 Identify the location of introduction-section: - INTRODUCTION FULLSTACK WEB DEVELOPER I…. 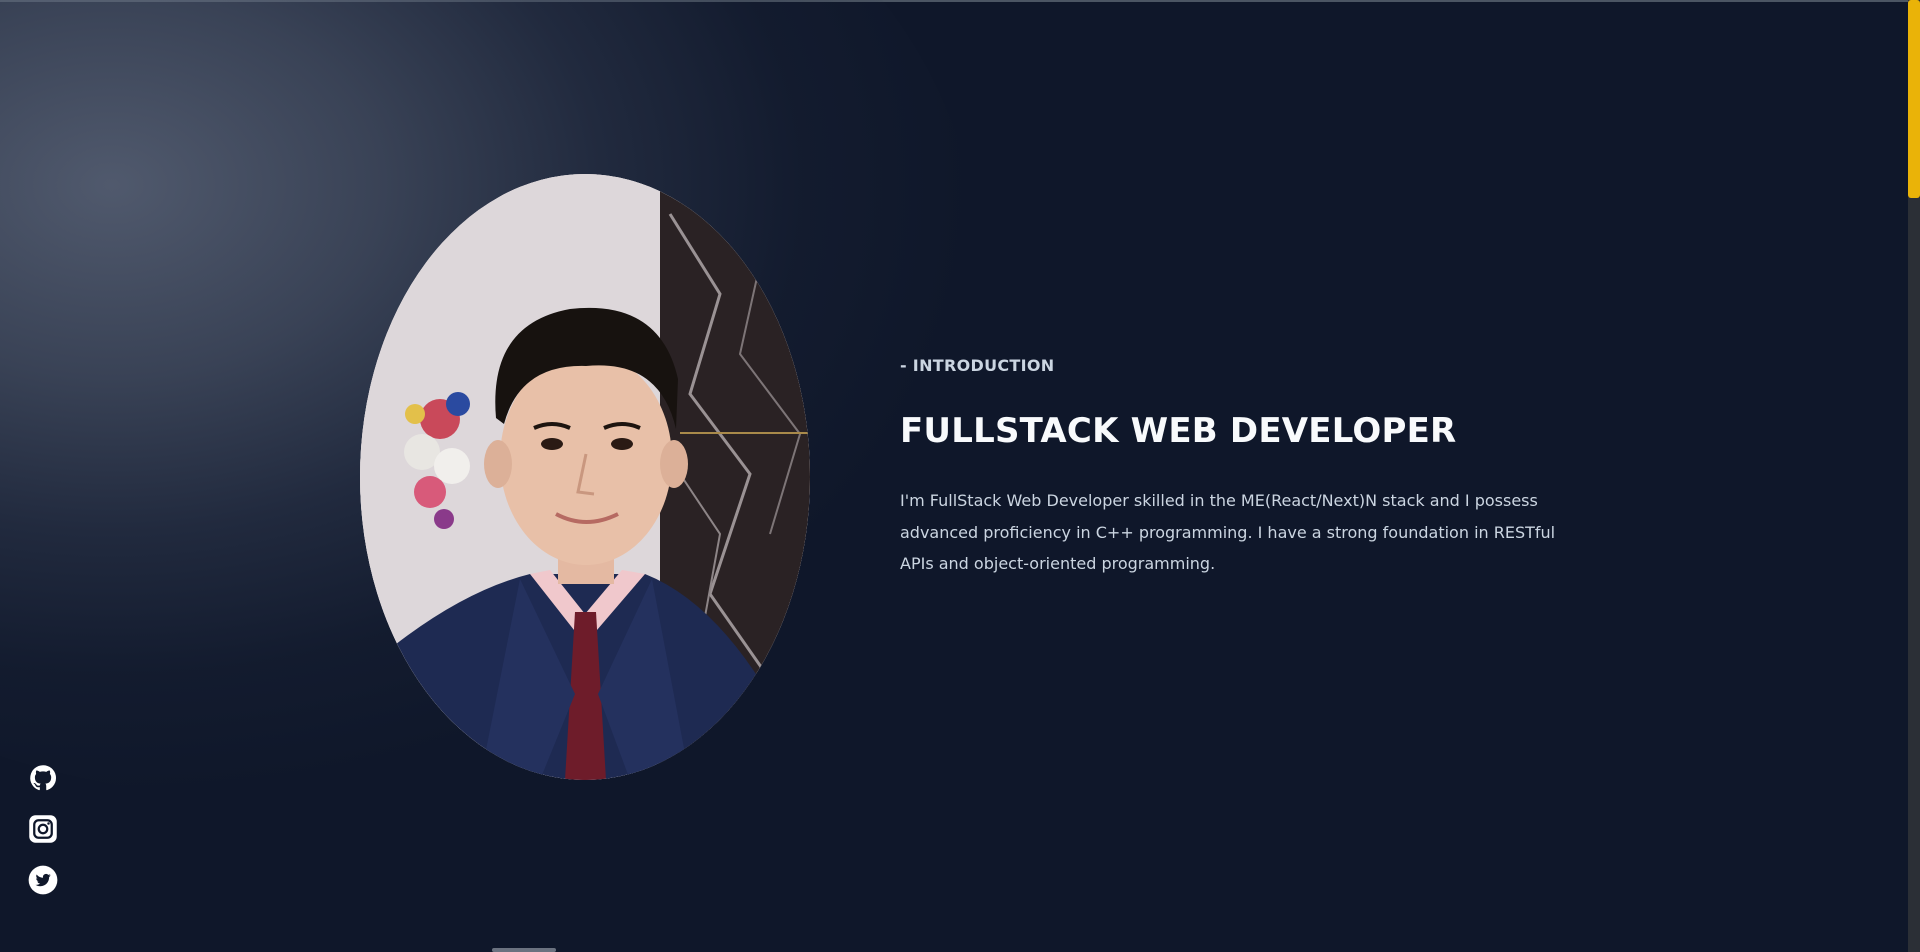
(1240, 468).